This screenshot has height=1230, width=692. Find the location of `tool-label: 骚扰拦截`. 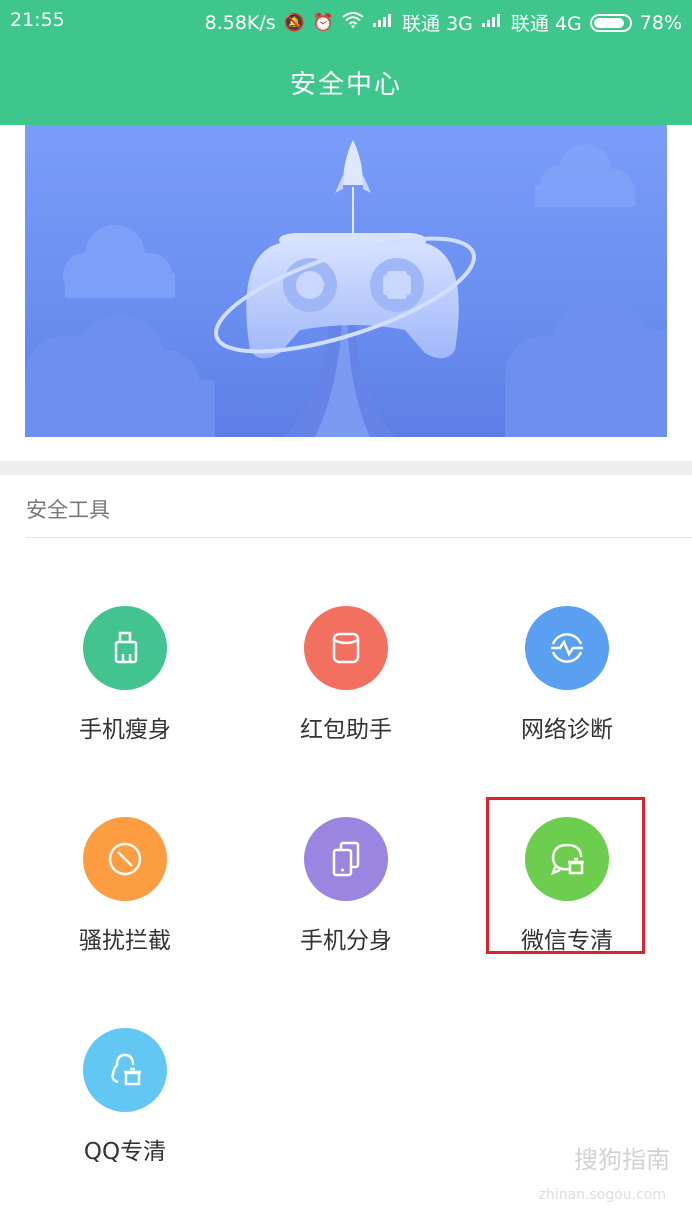

tool-label: 骚扰拦截 is located at coordinates (125, 941).